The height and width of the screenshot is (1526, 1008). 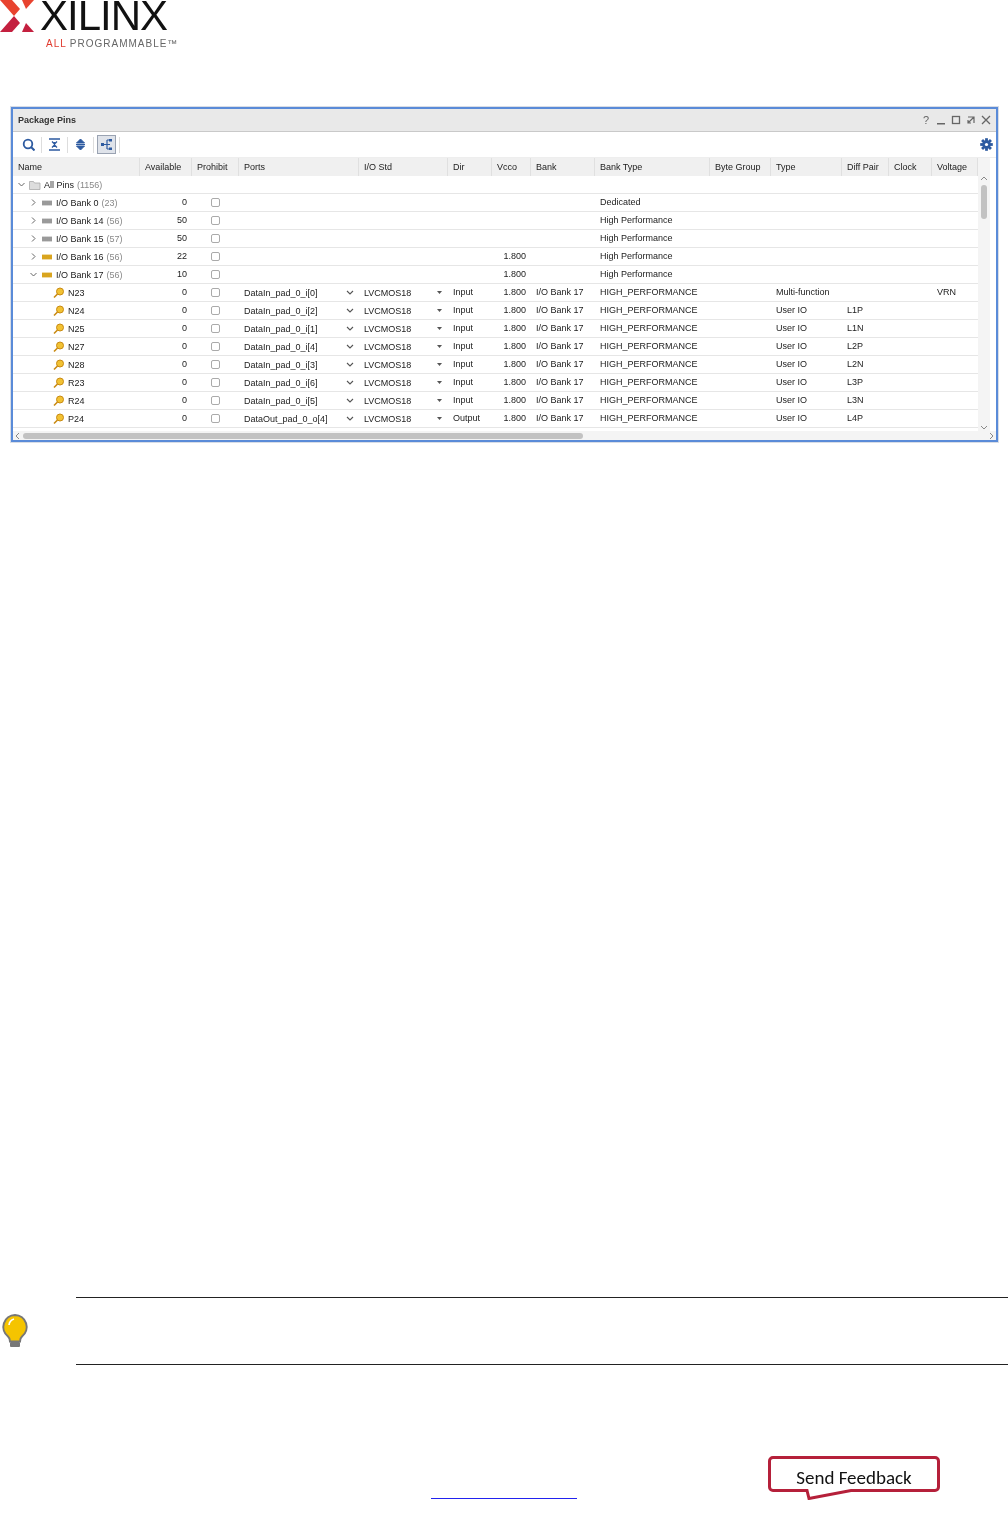 What do you see at coordinates (299, 292) in the screenshot?
I see `port-dropdown: DataIn_pad_0_i[0]` at bounding box center [299, 292].